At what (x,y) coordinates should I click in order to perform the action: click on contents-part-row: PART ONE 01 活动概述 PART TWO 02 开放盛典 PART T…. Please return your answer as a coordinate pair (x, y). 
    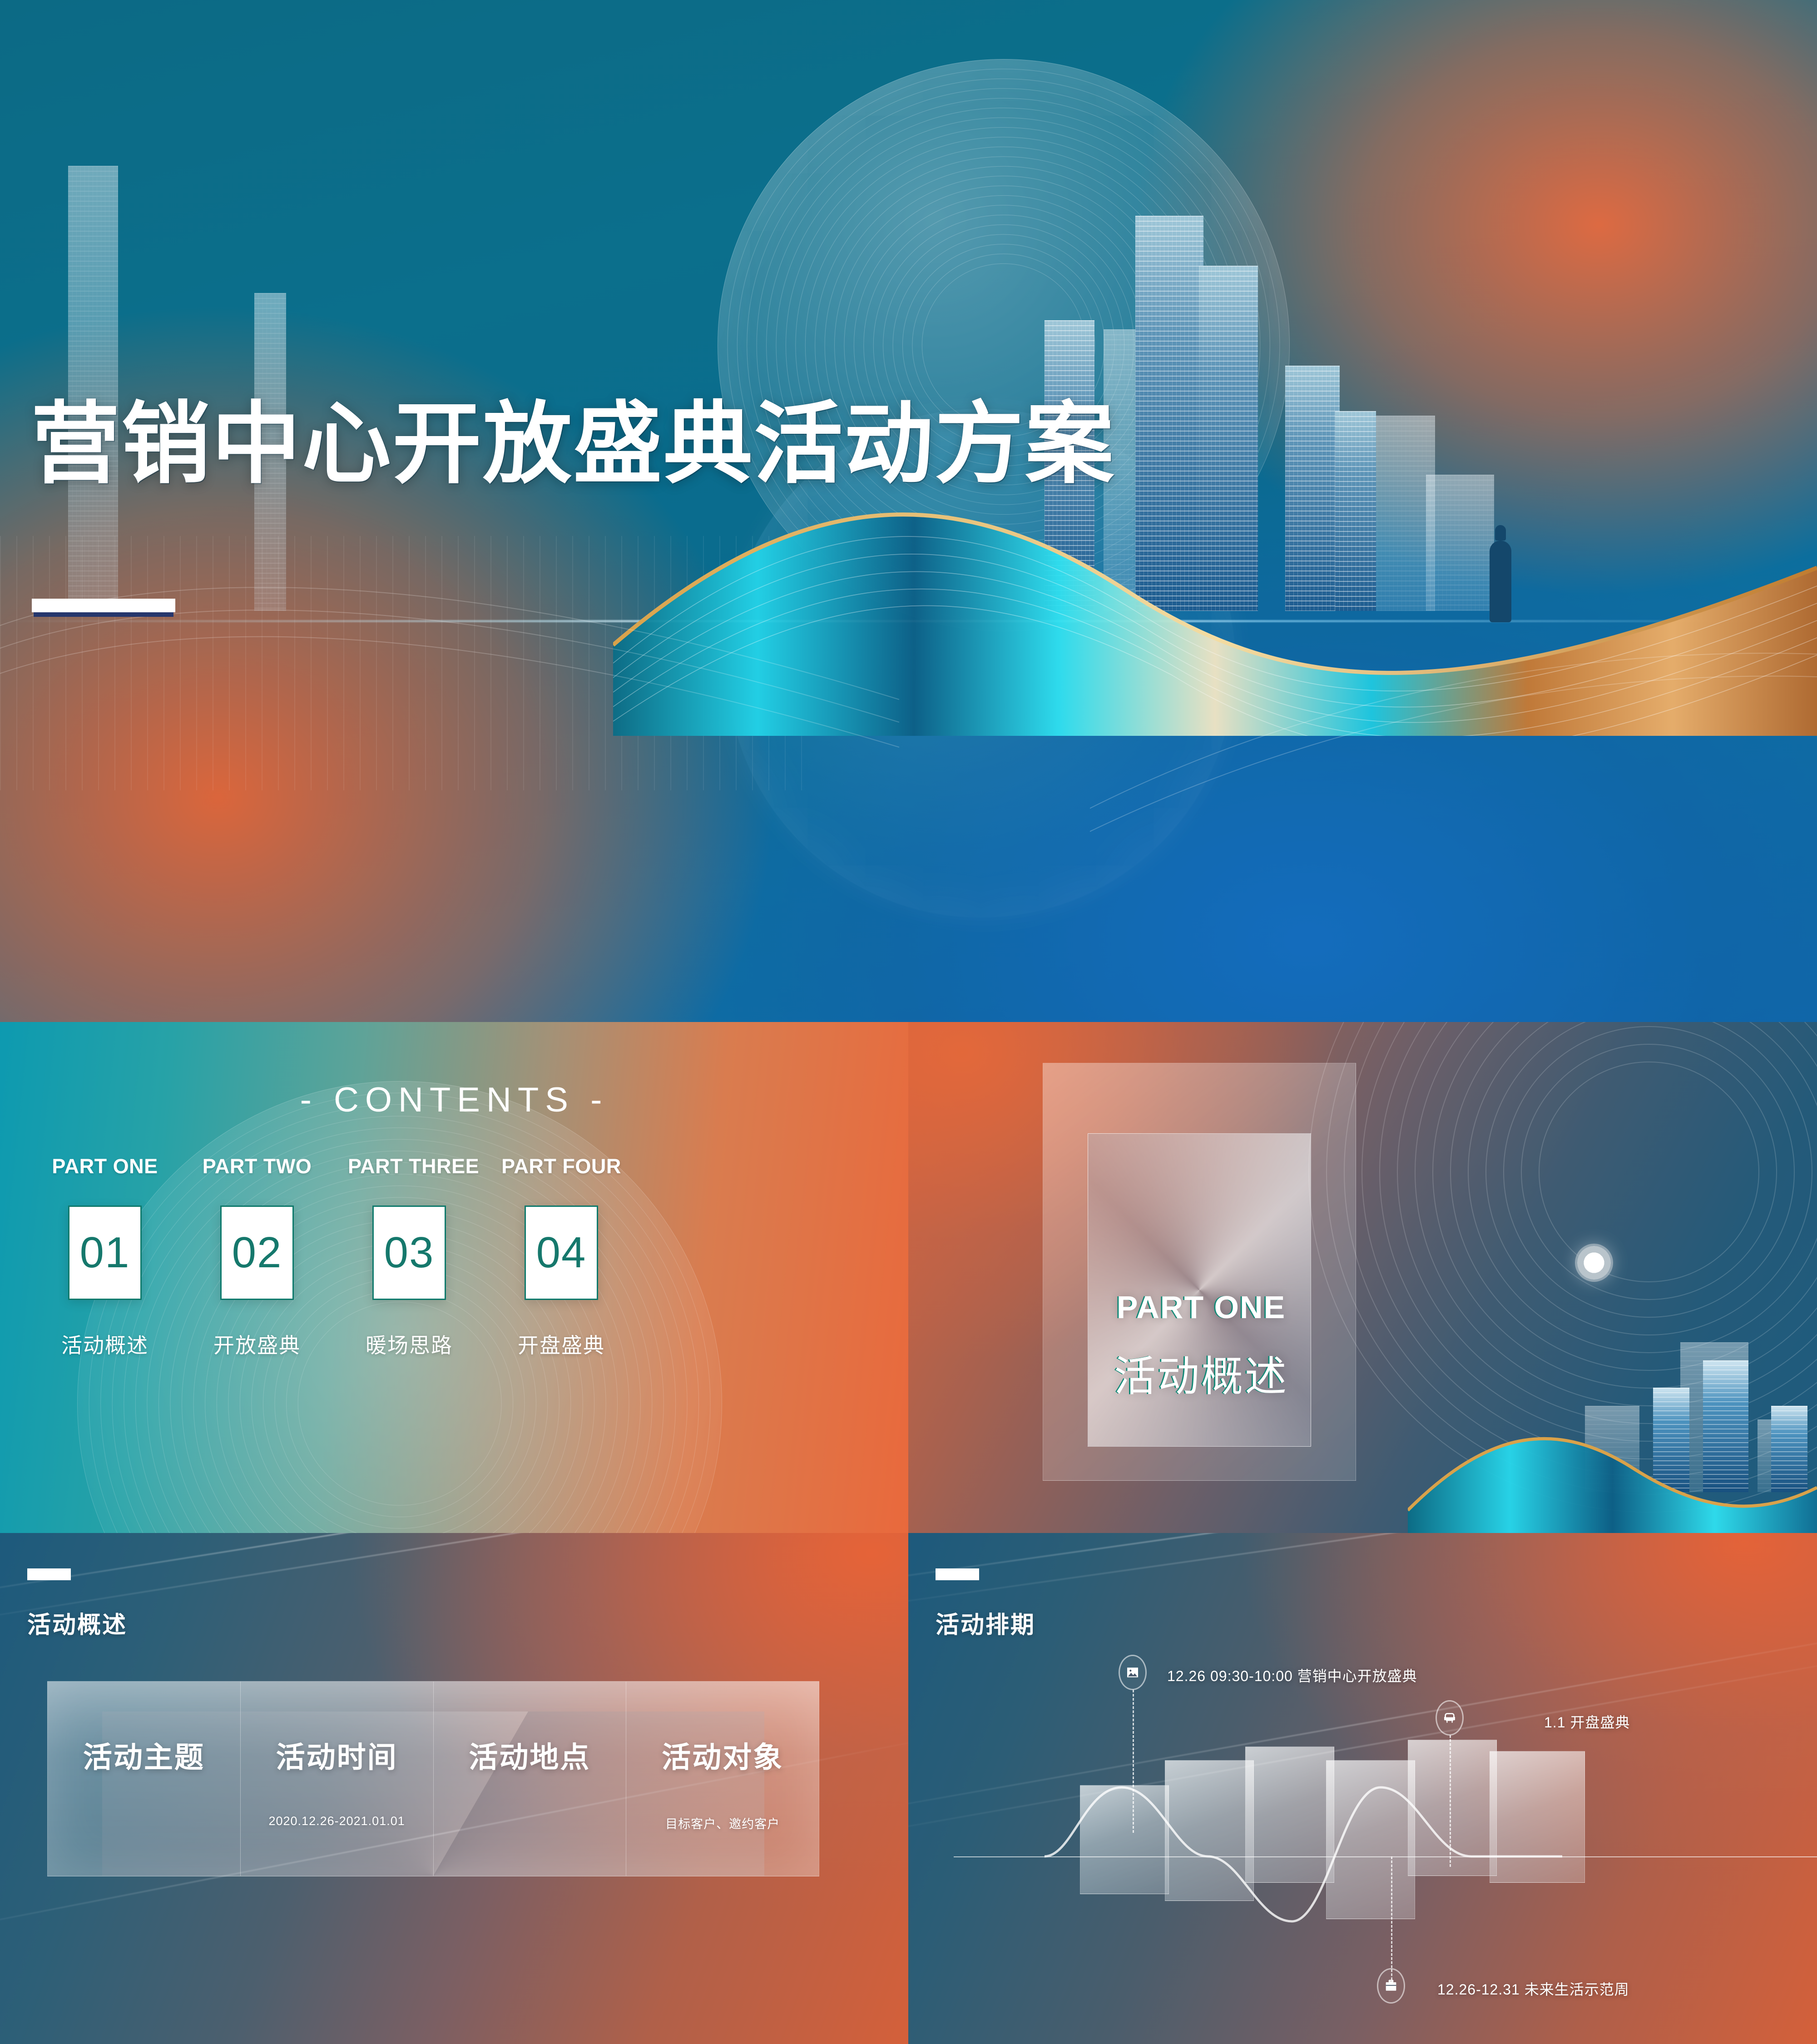
    Looking at the image, I should click on (459, 1257).